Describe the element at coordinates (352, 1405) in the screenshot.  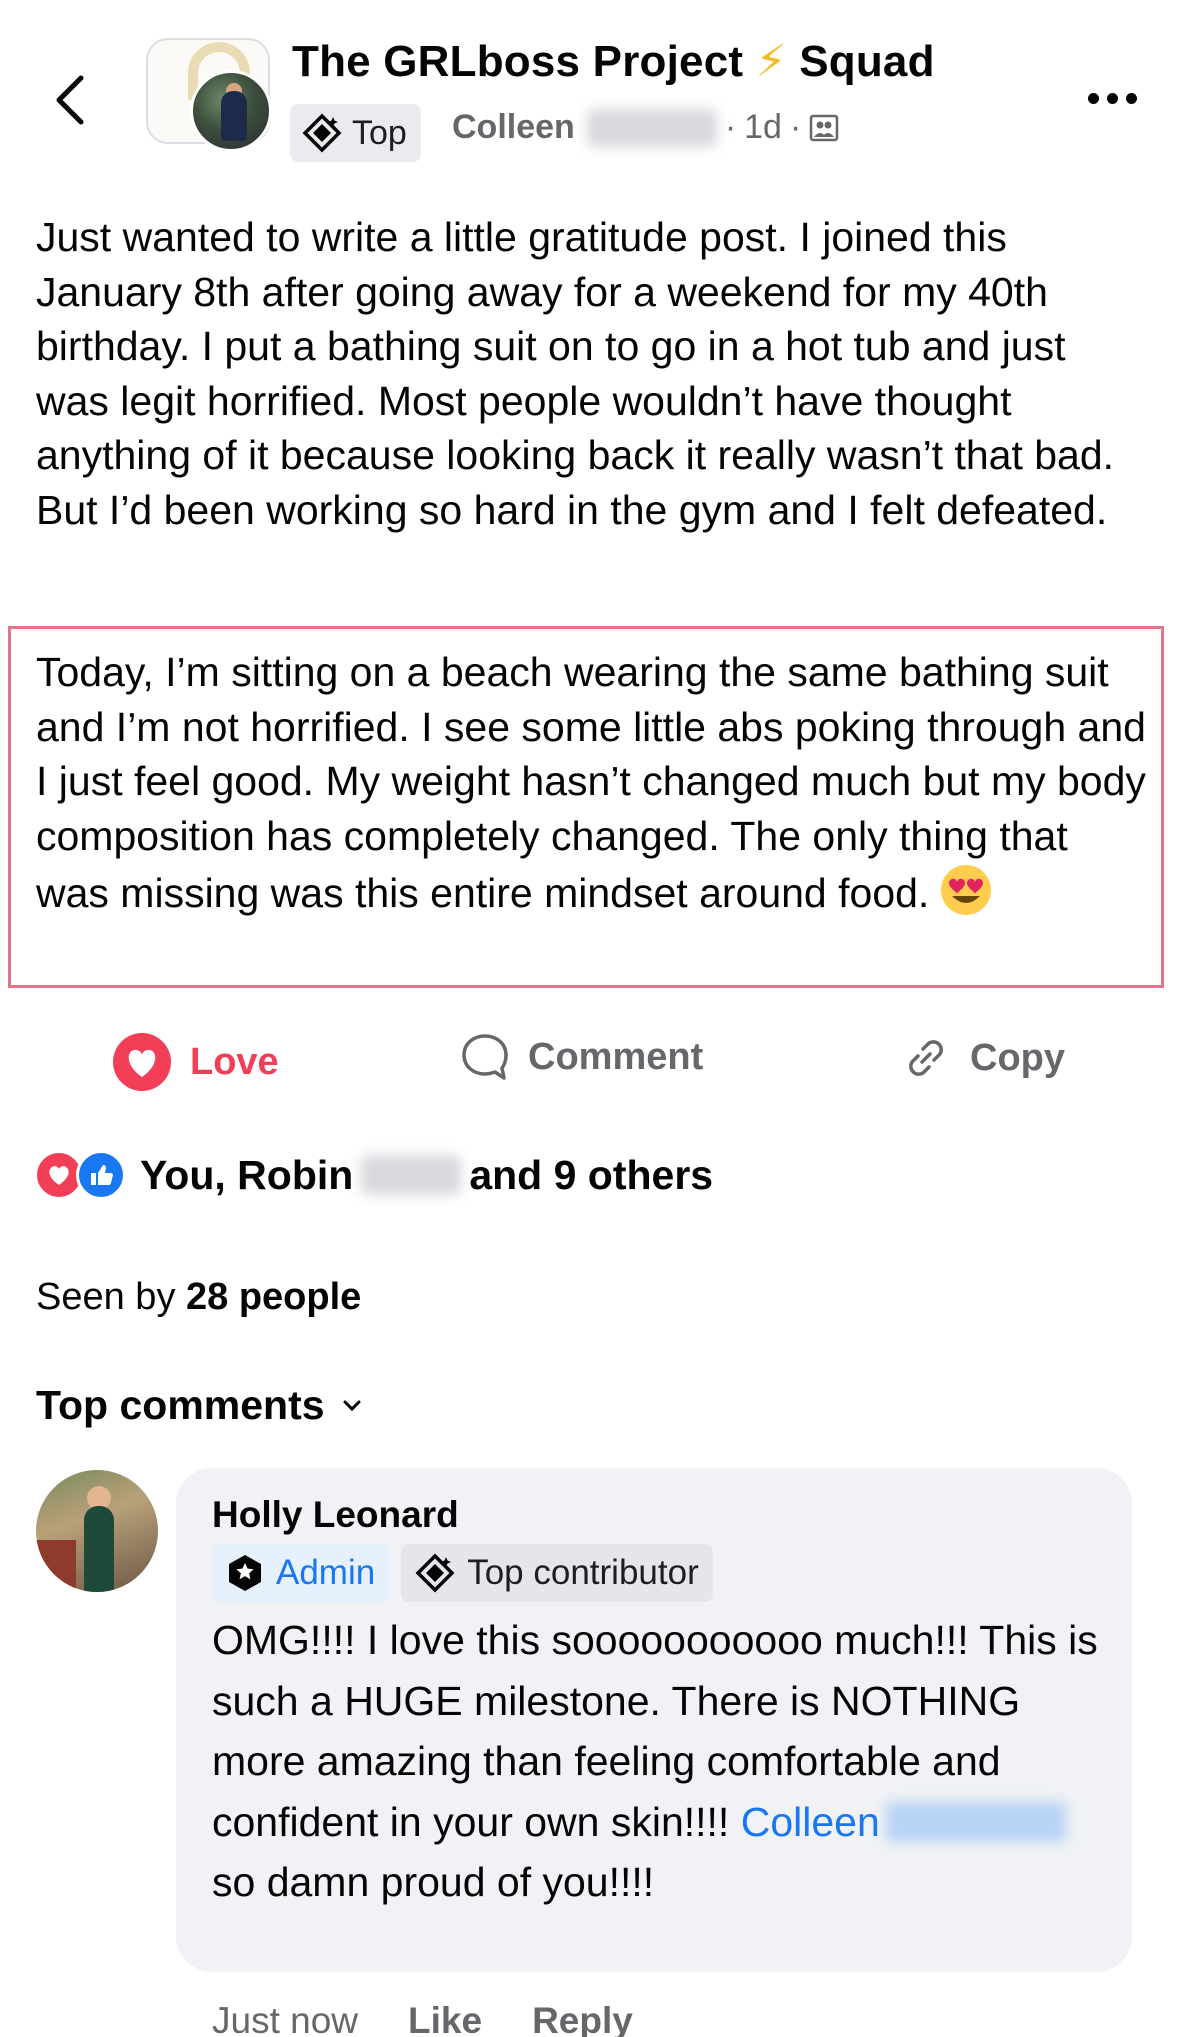
I see `chevron-down-icon` at that location.